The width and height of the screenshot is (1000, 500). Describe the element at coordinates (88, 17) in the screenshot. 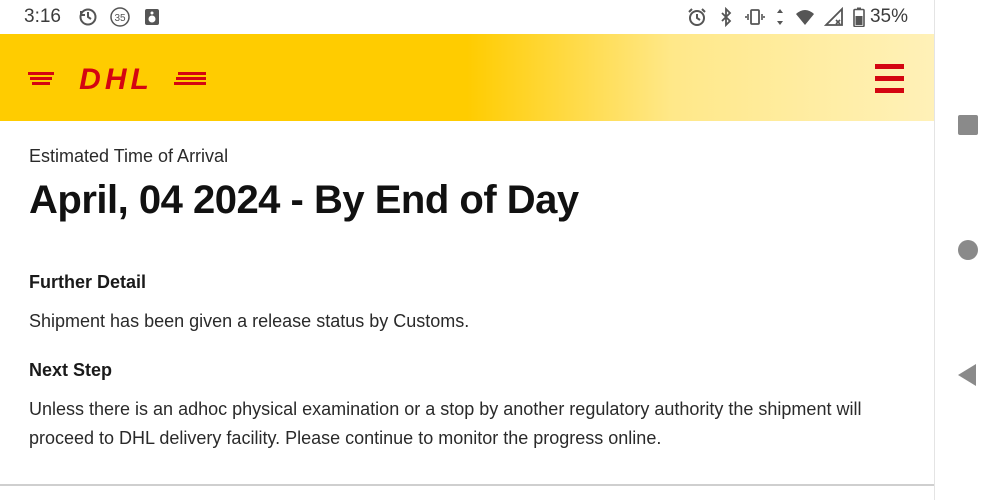

I see `sync-icon` at that location.